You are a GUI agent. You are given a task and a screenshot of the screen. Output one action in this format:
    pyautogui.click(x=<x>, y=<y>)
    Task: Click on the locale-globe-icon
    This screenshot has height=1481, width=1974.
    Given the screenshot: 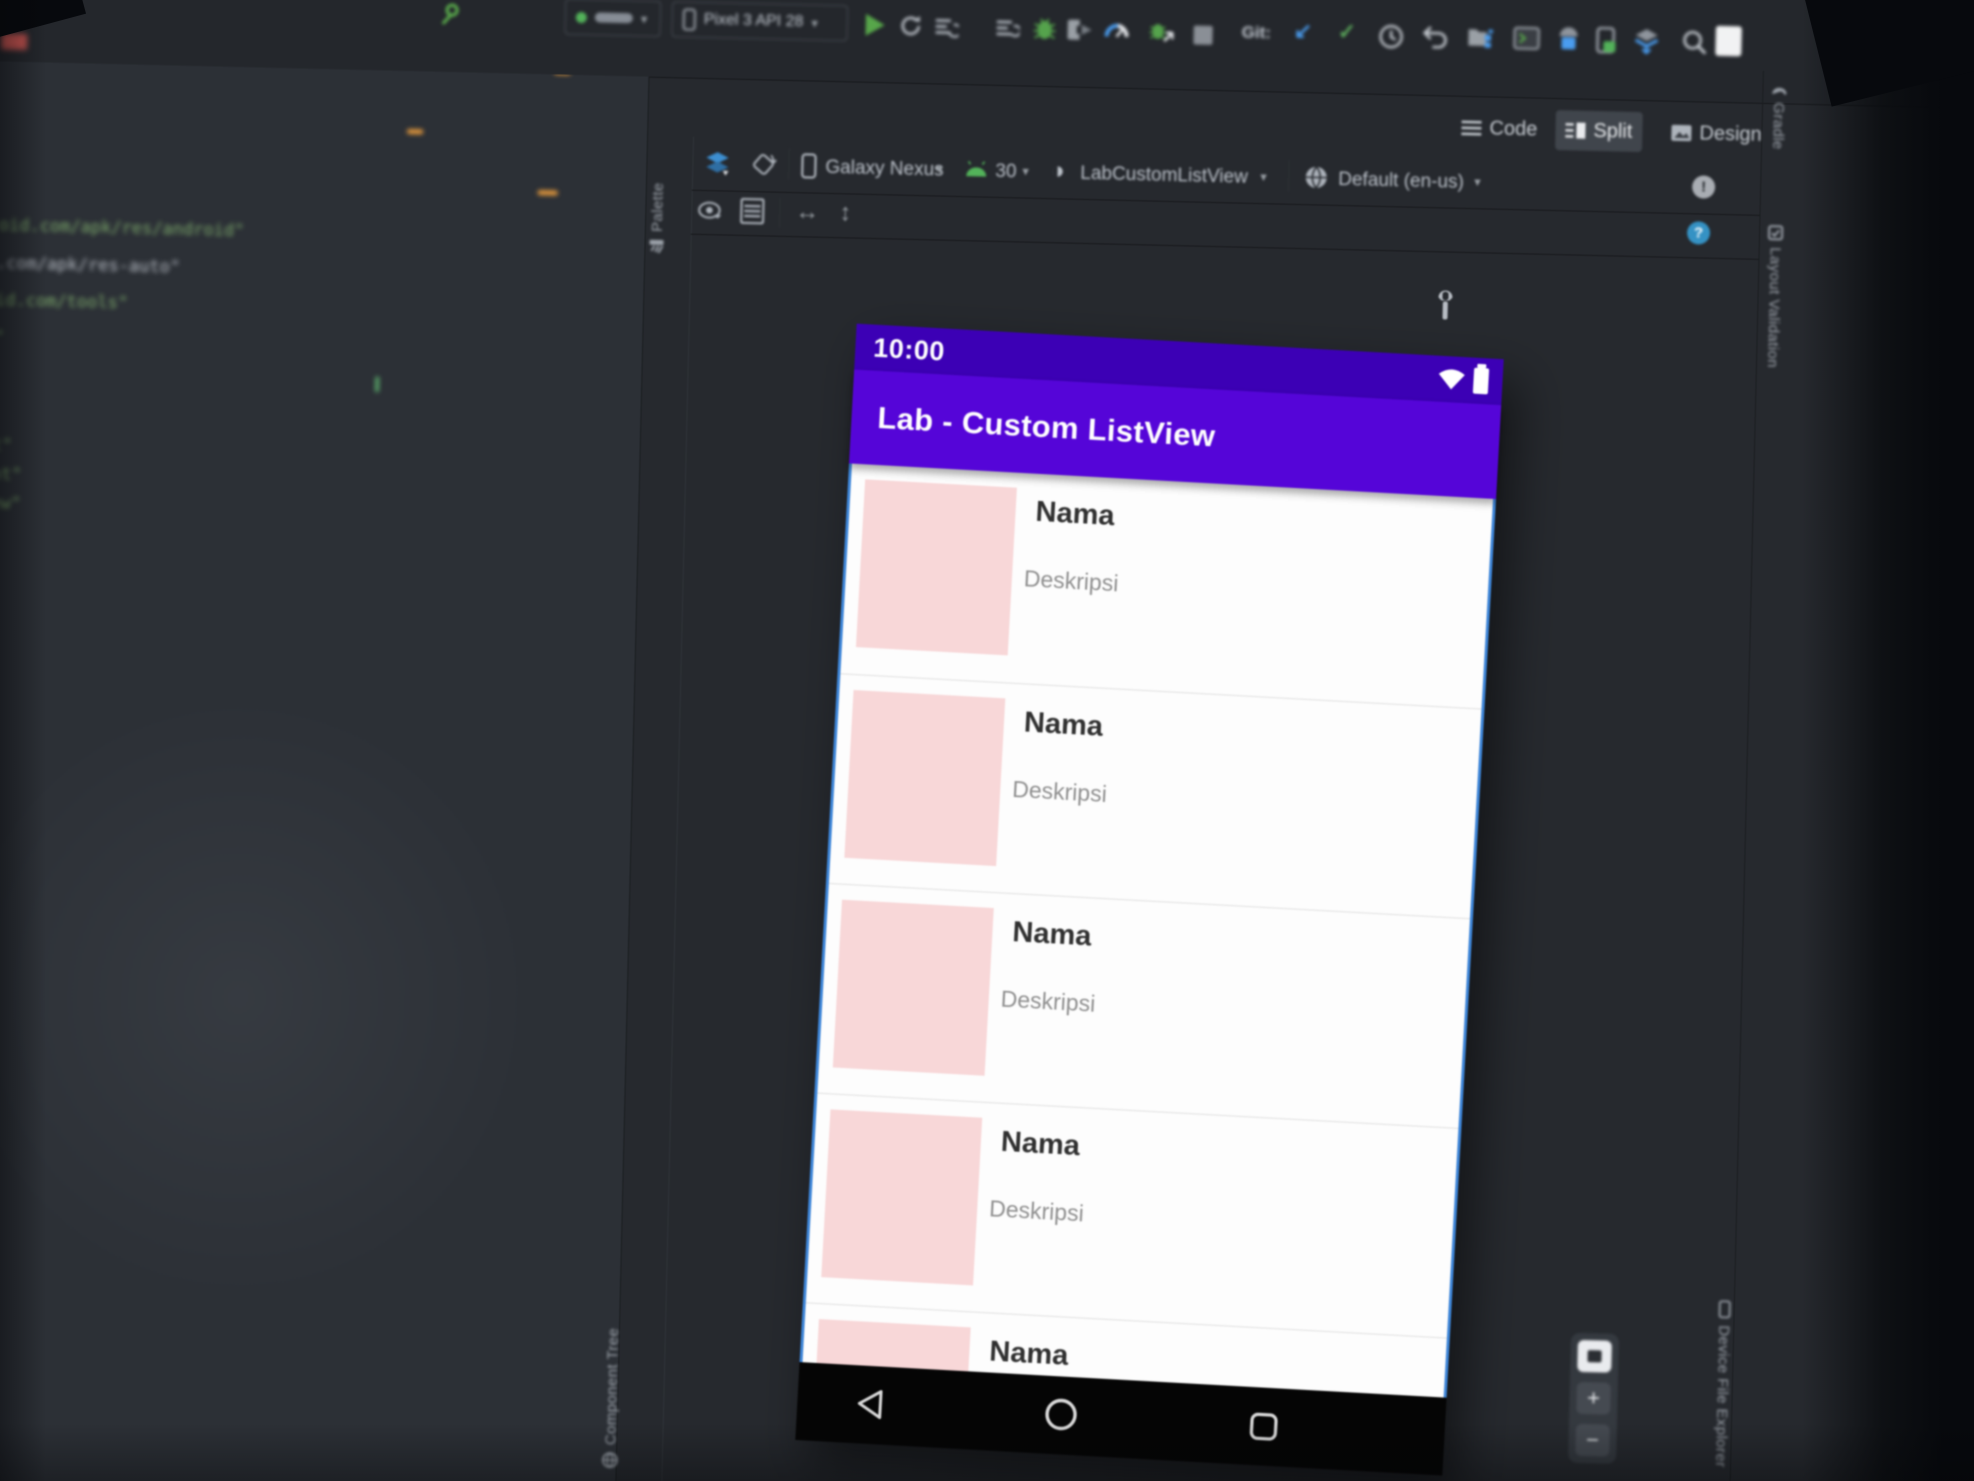 What is the action you would take?
    pyautogui.click(x=1316, y=177)
    